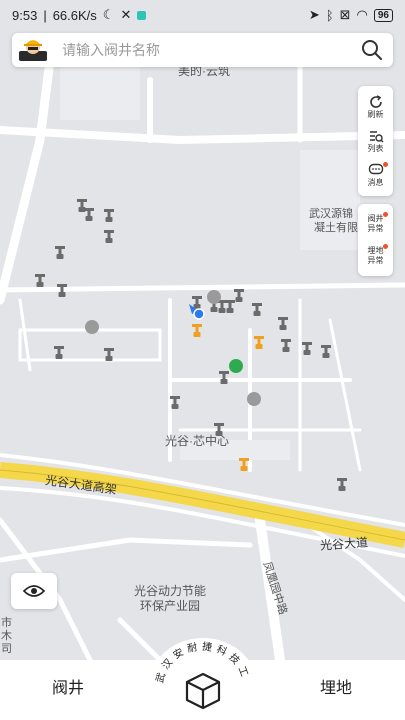  What do you see at coordinates (25, 15) in the screenshot?
I see `status-time: 9:53` at bounding box center [25, 15].